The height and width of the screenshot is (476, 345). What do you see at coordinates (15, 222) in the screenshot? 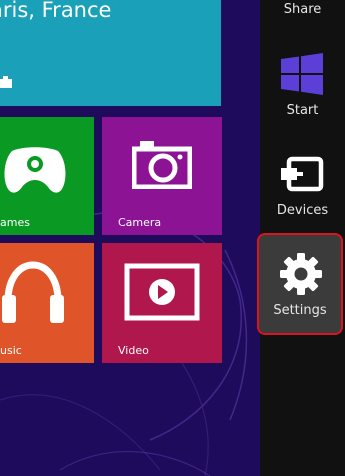
I see `games-tile-label: ames` at bounding box center [15, 222].